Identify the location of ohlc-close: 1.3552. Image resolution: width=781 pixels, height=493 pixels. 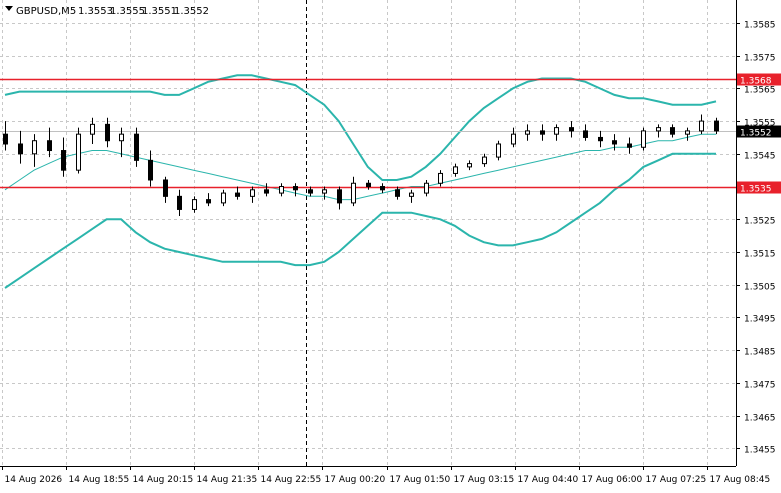
(191, 11).